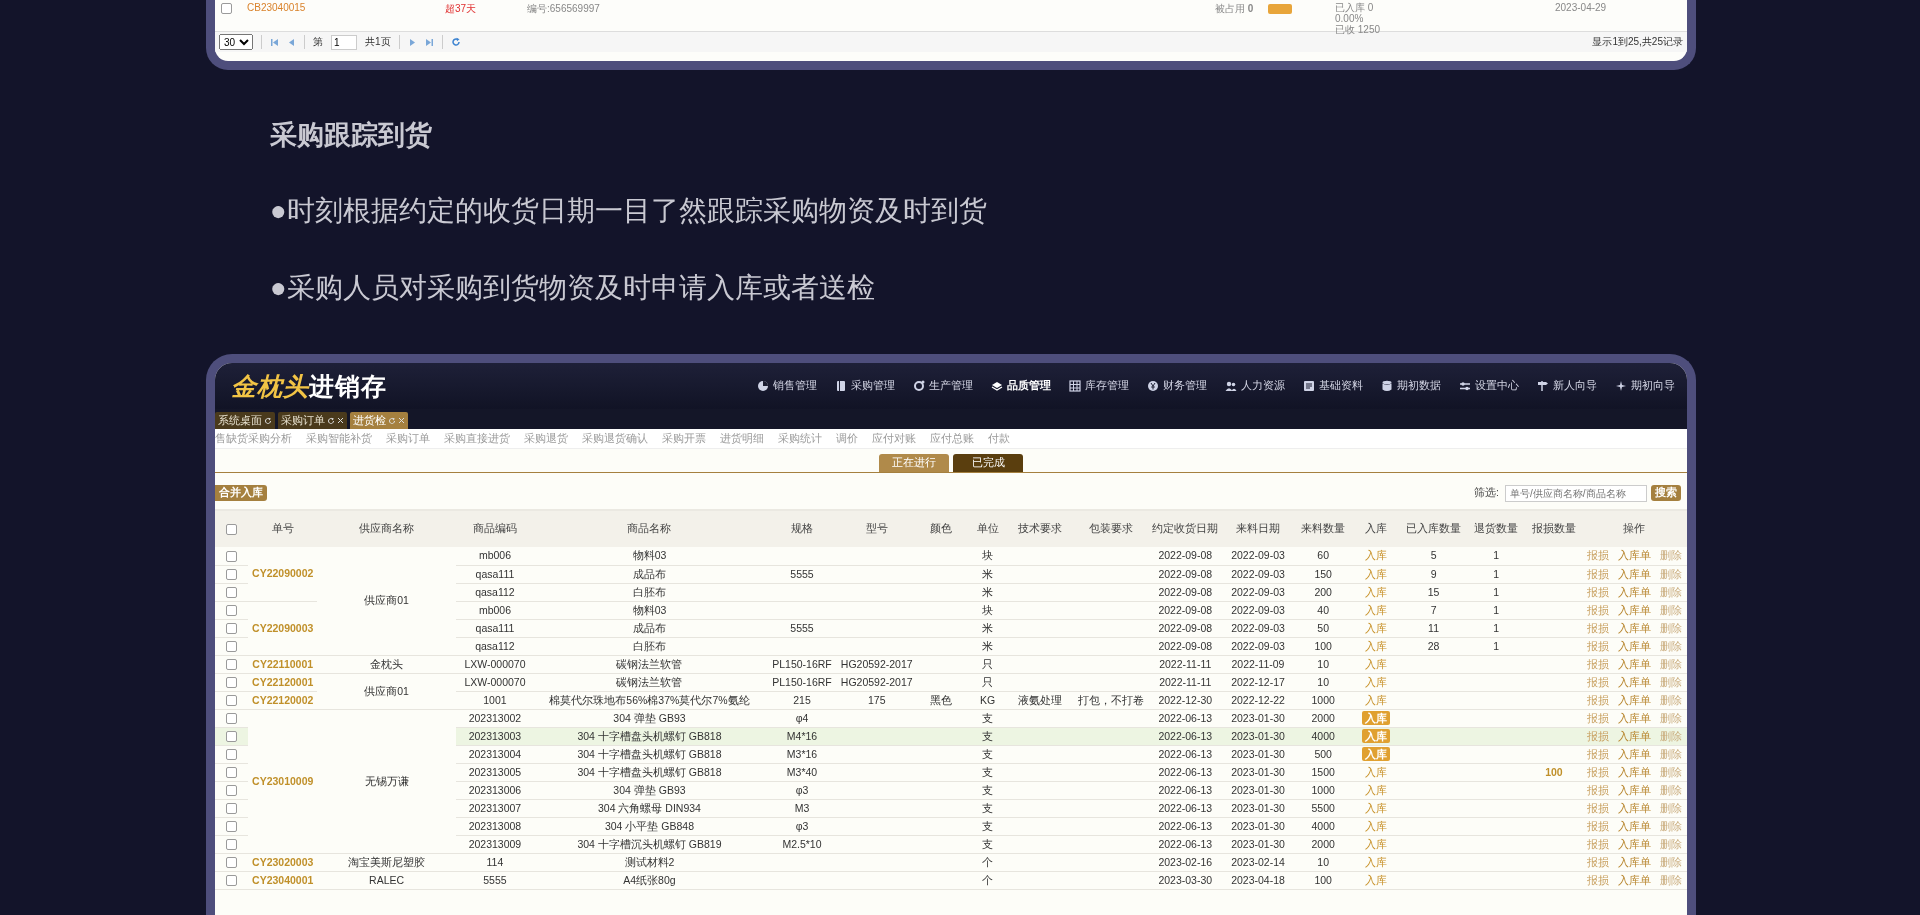 This screenshot has width=1920, height=915. What do you see at coordinates (684, 438) in the screenshot?
I see `menu-link: 采购开票` at bounding box center [684, 438].